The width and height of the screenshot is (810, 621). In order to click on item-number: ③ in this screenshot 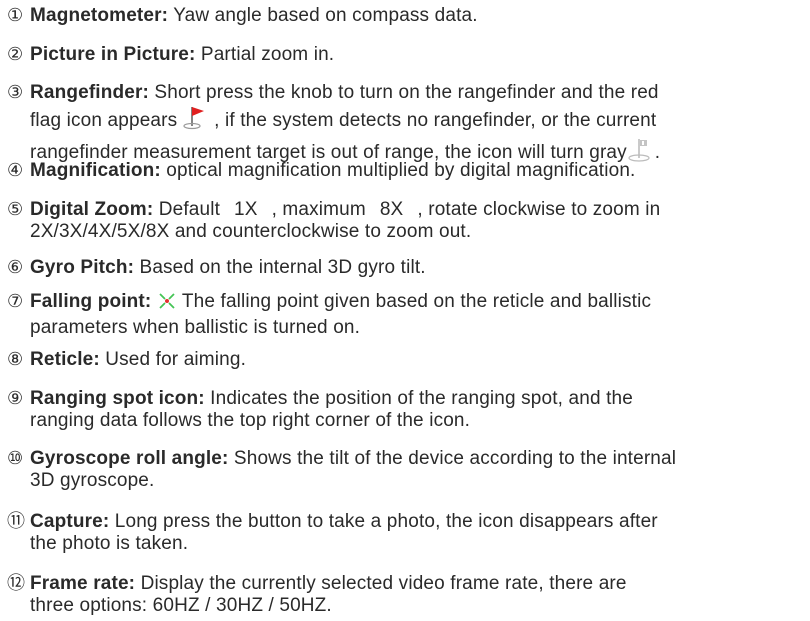, I will do `click(15, 92)`.